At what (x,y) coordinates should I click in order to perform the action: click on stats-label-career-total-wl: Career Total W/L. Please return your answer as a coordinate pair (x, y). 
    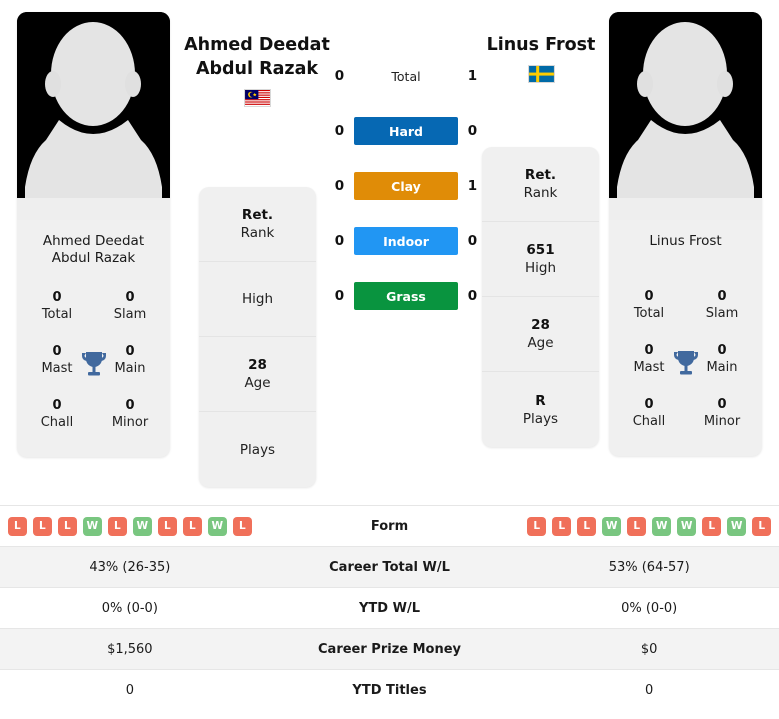
    Looking at the image, I should click on (389, 567).